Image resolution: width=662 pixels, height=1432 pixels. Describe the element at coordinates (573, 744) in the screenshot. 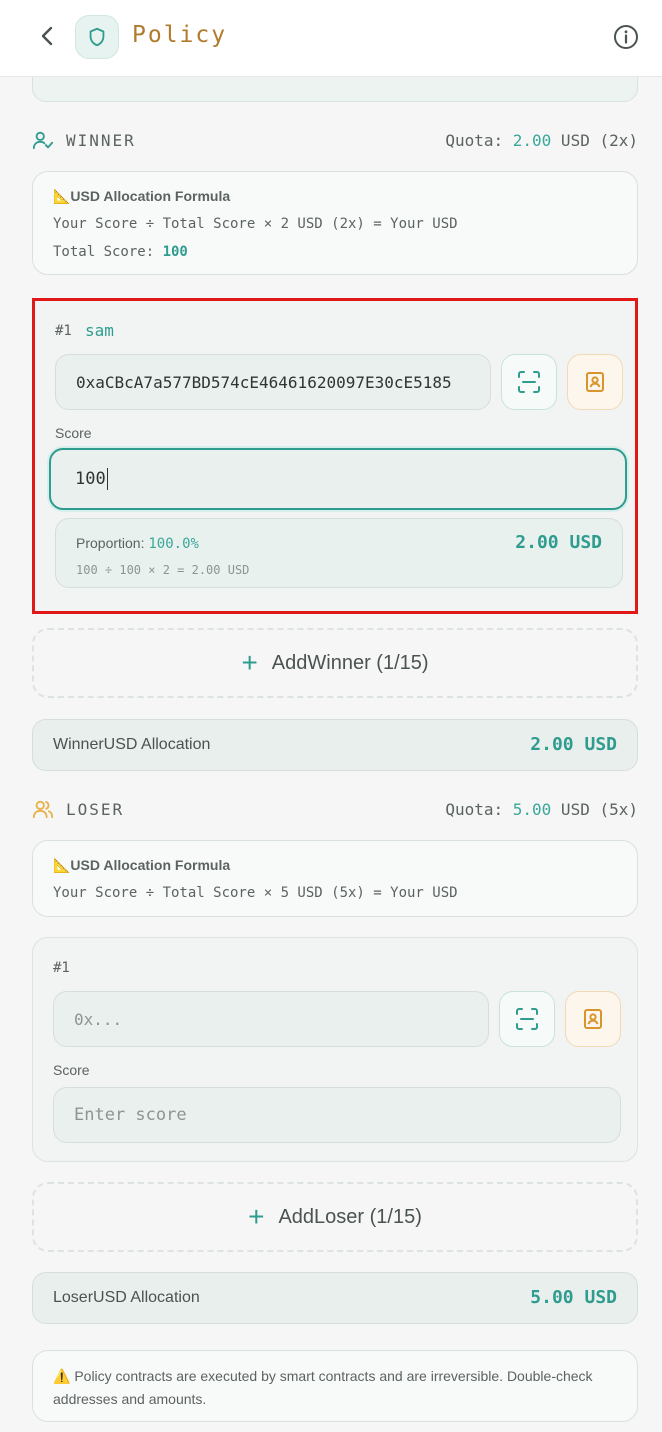

I see `allocation-value: 2.00 USD` at that location.